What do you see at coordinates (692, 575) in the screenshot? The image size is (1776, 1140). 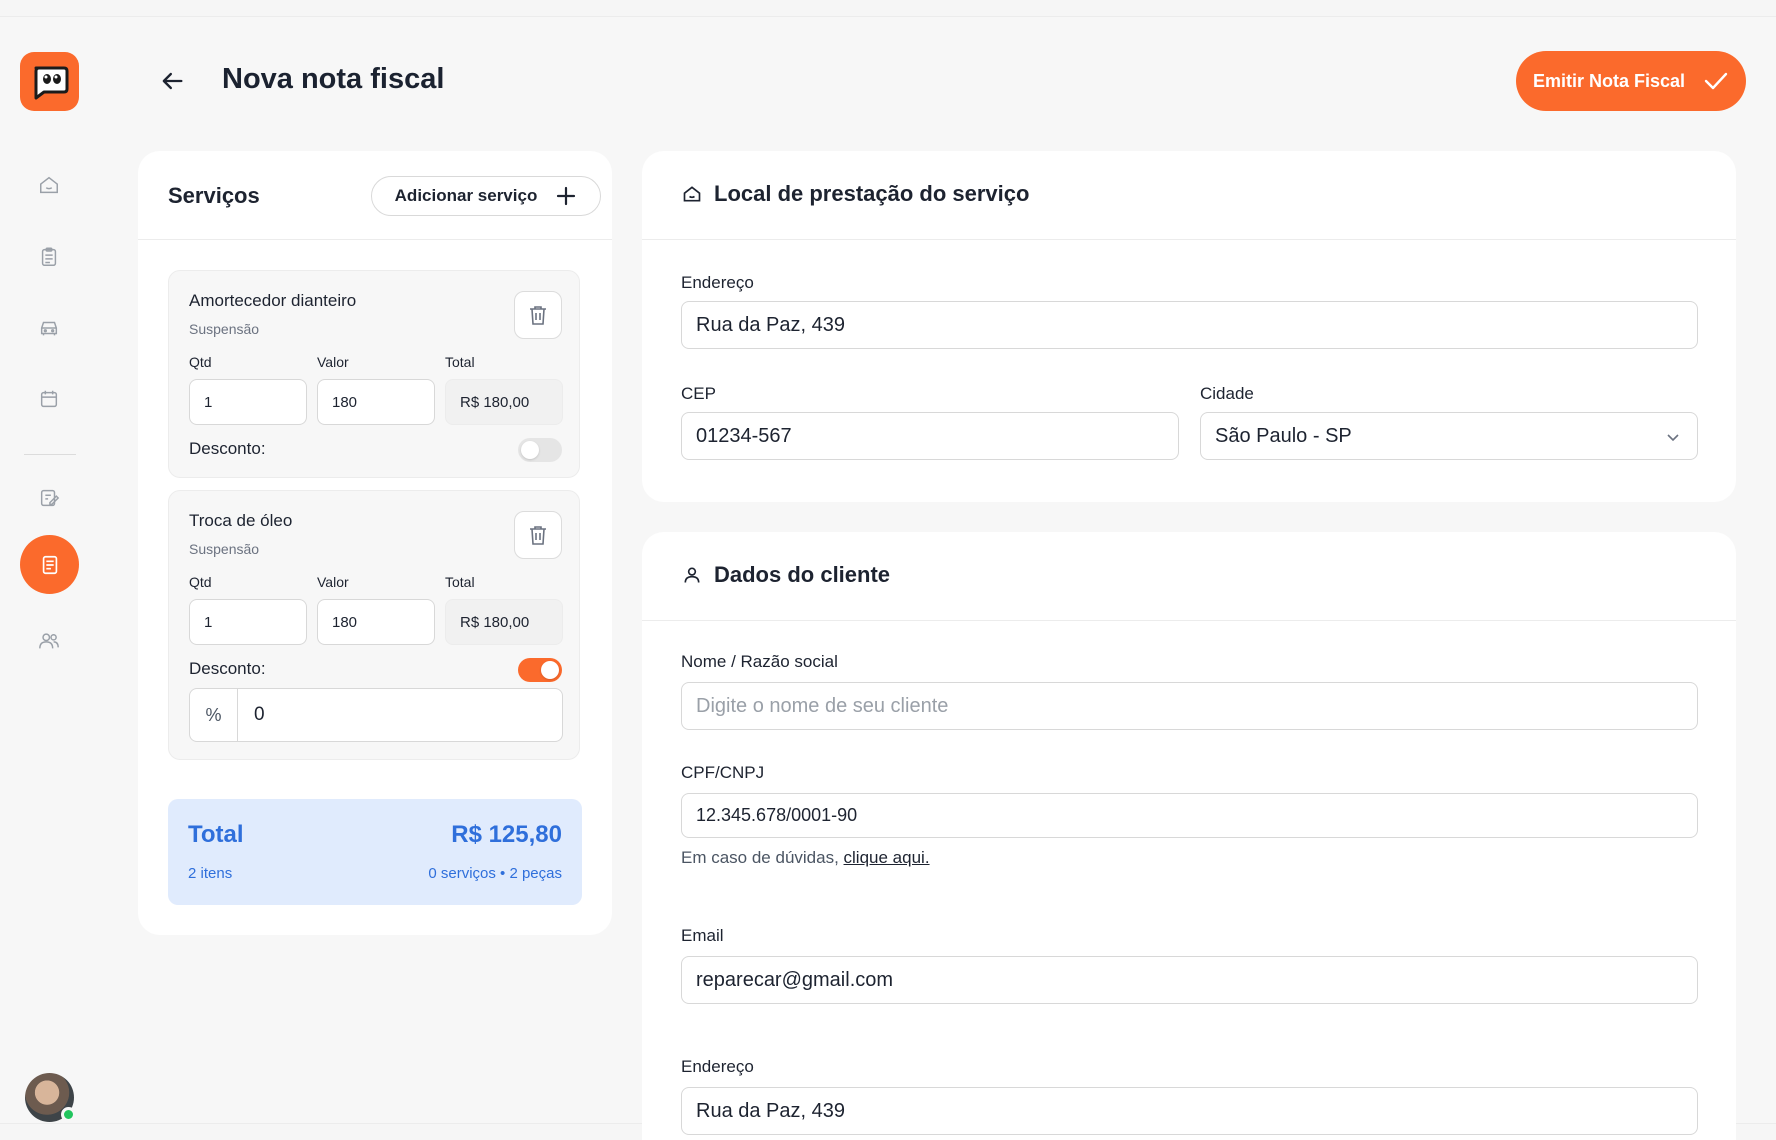 I see `user-icon` at bounding box center [692, 575].